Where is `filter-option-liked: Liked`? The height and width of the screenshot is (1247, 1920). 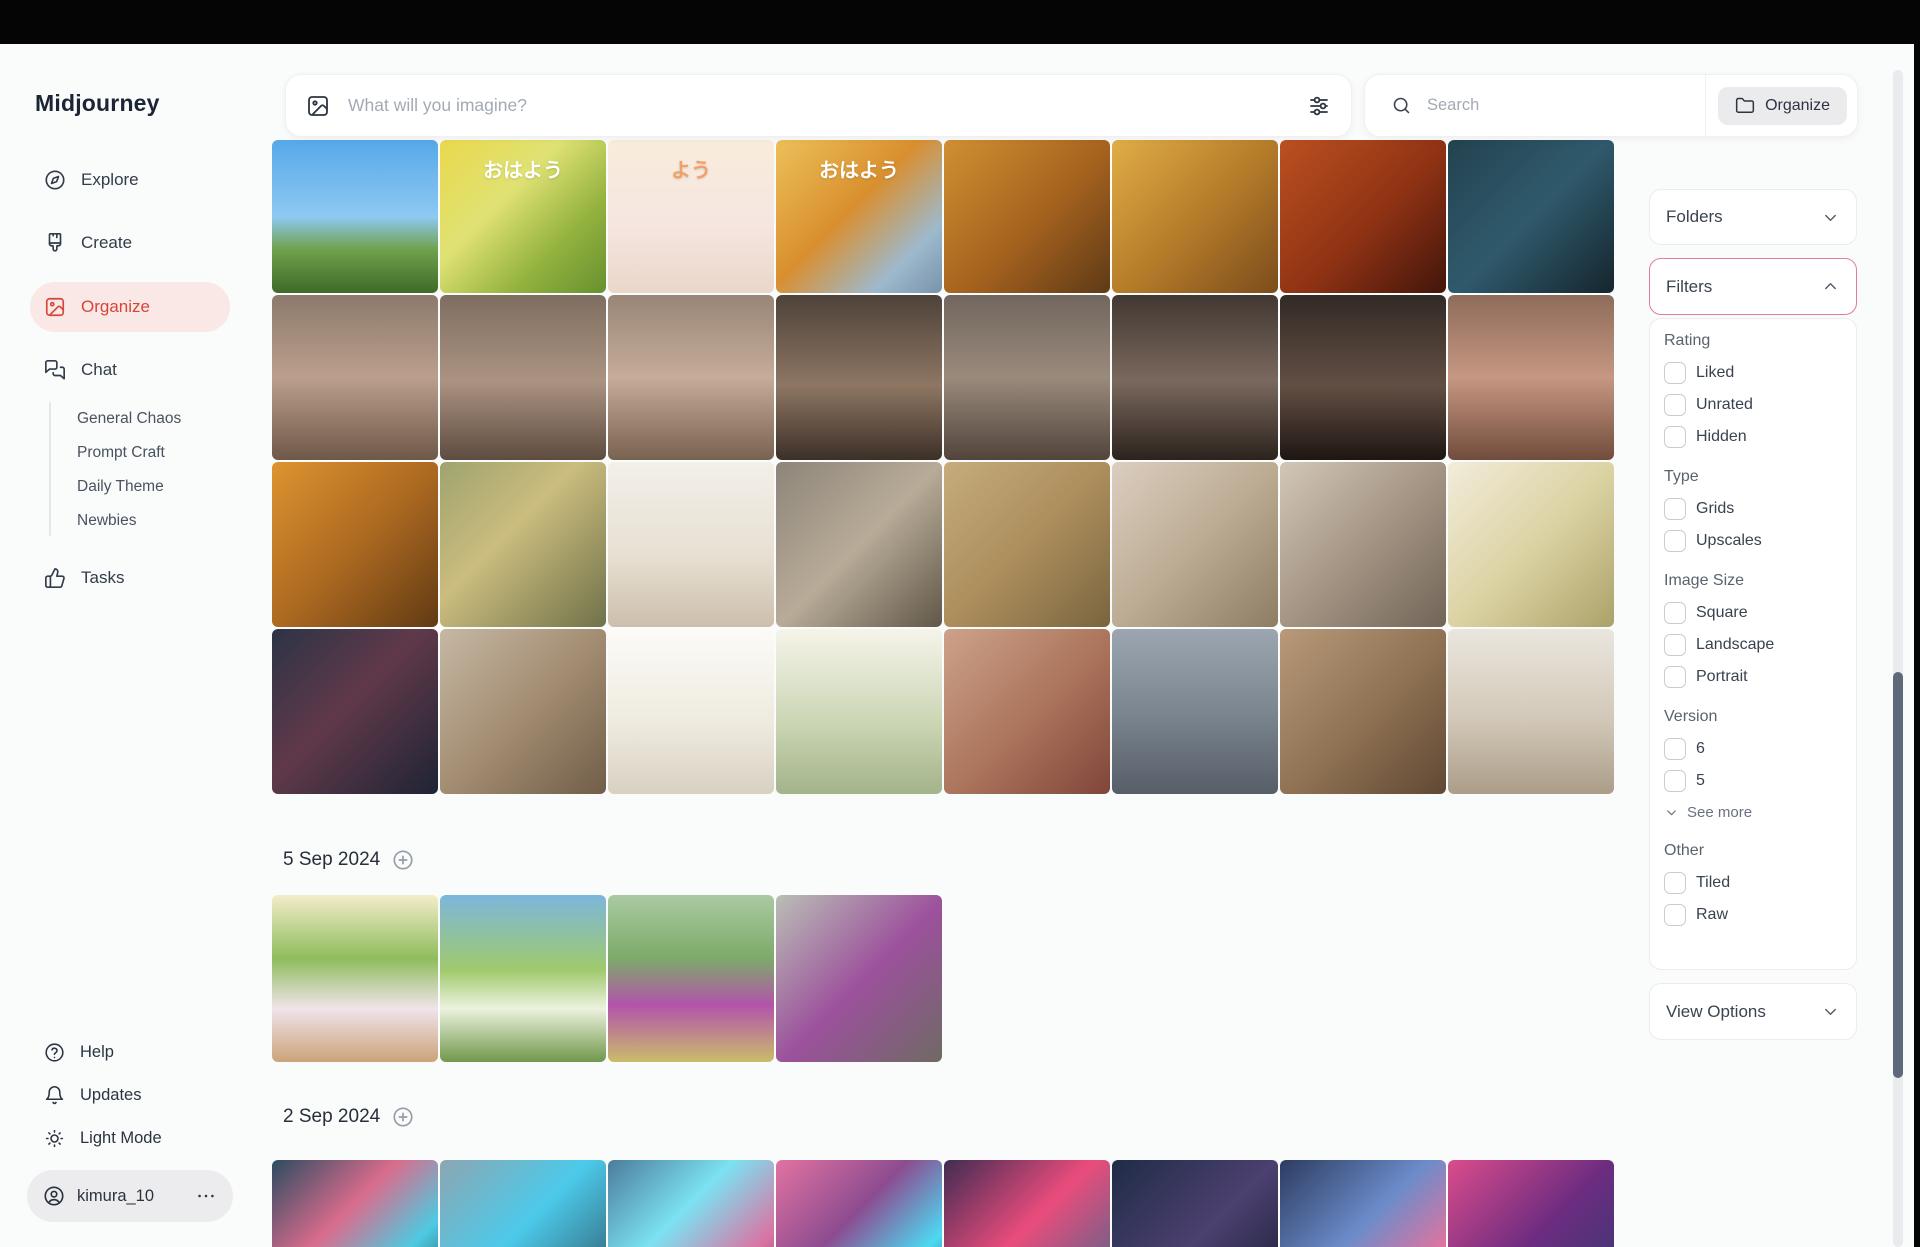
filter-option-liked: Liked is located at coordinates (1753, 373).